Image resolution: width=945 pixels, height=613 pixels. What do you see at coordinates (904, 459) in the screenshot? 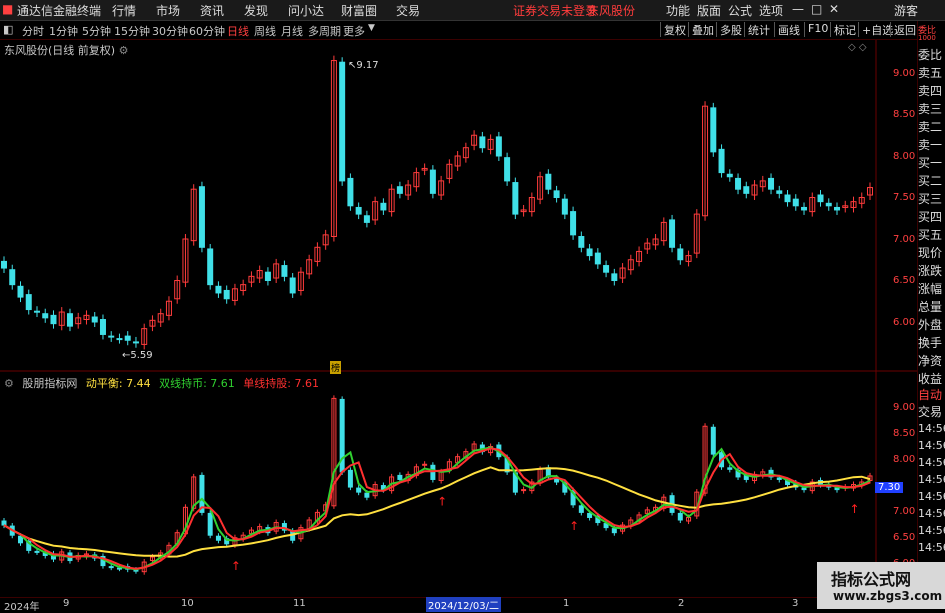
I see `ind-y-tick: 8.00` at bounding box center [904, 459].